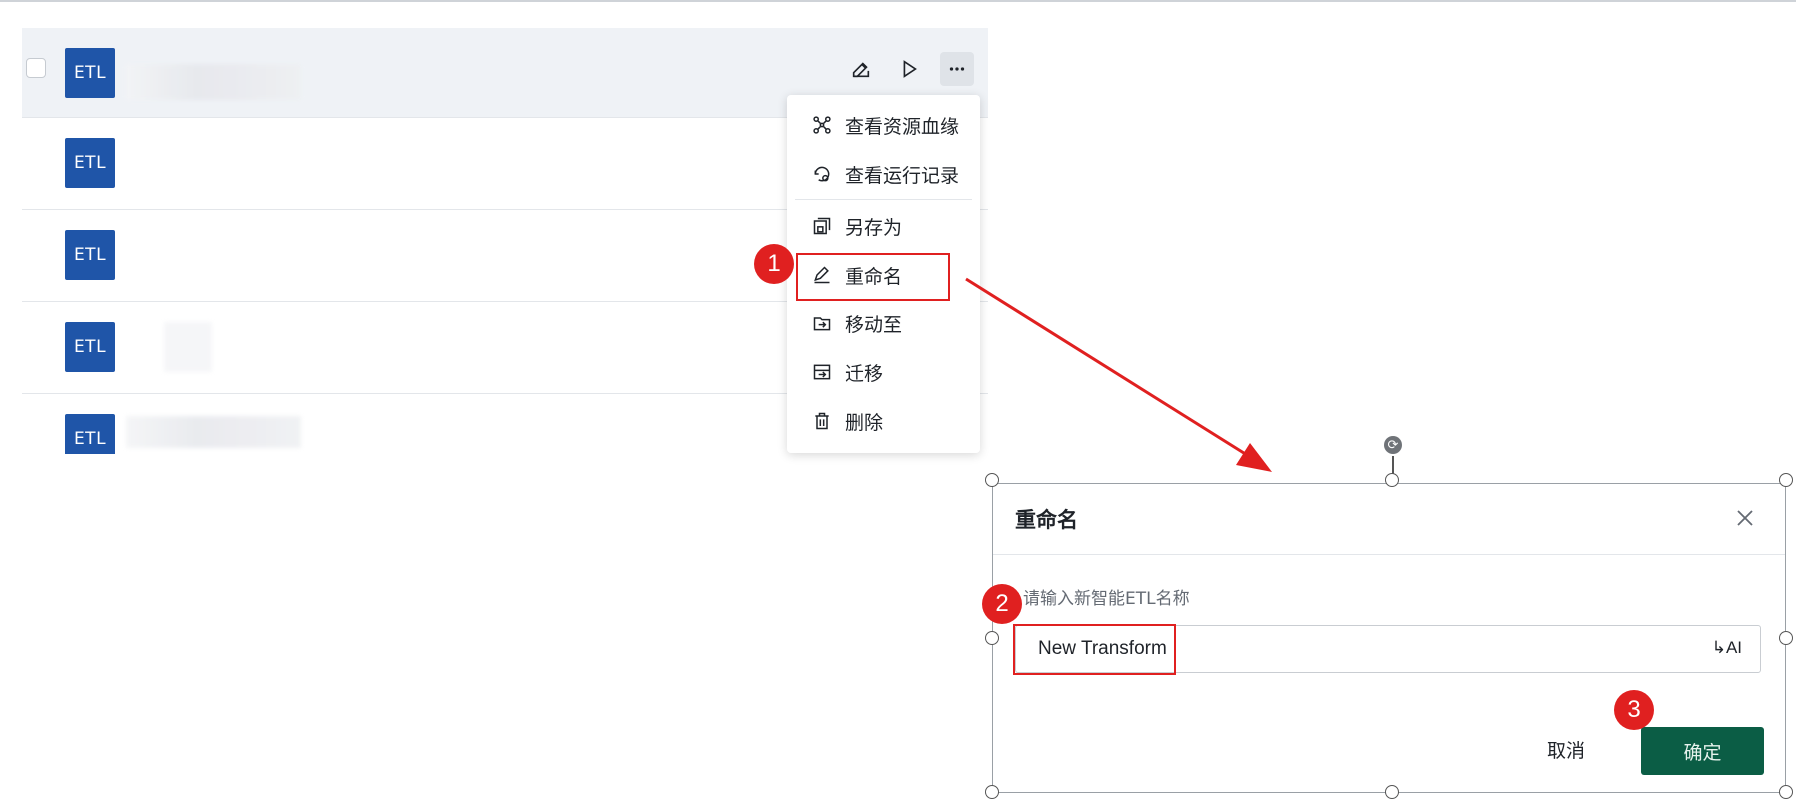 This screenshot has width=1796, height=800. Describe the element at coordinates (902, 175) in the screenshot. I see `menu-item-label: 查看运行记录` at that location.